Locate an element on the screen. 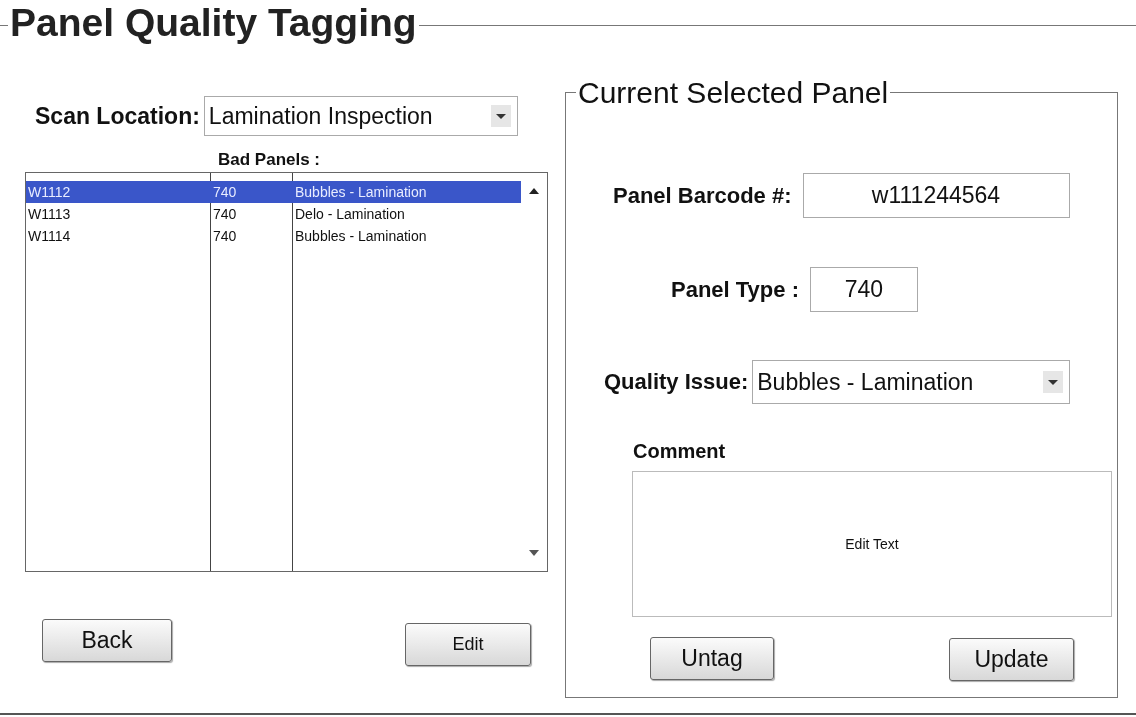  barcode-label: Panel Barcode #: is located at coordinates (702, 195).